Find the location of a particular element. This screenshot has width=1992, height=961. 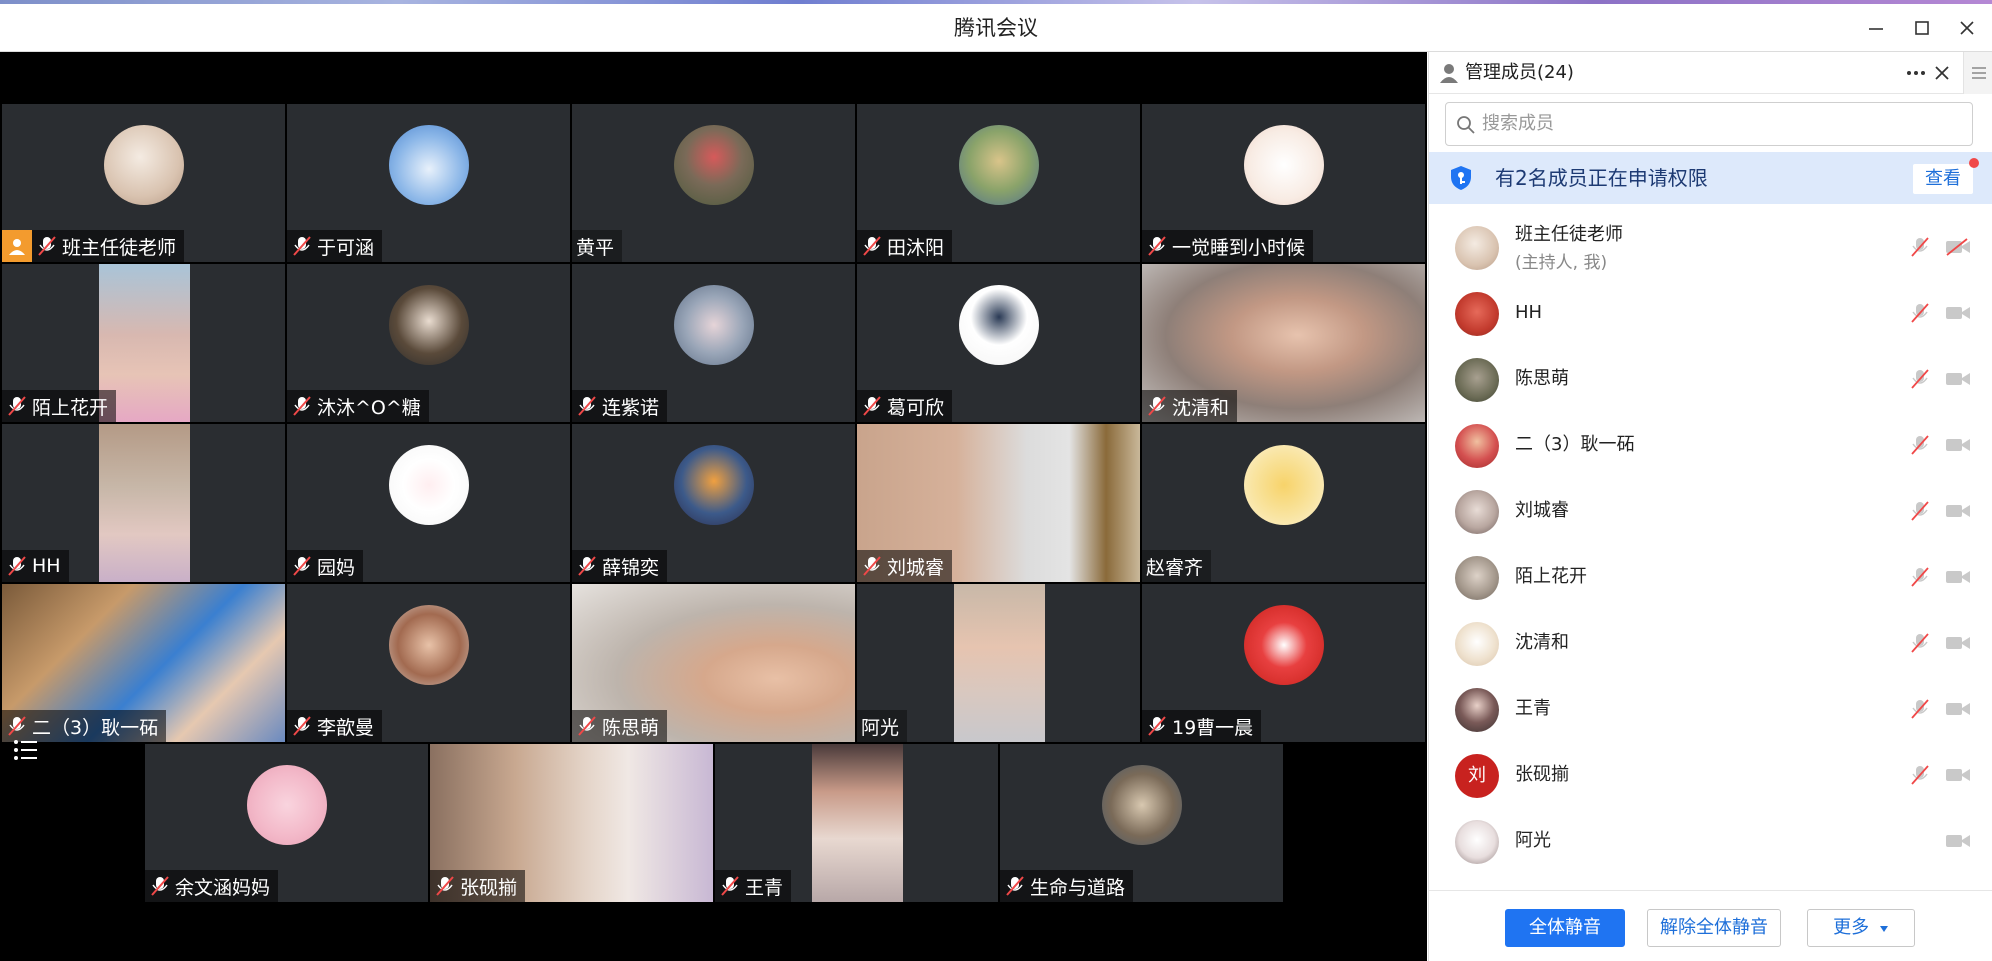

participant-name-bar: 黄平 is located at coordinates (597, 246).